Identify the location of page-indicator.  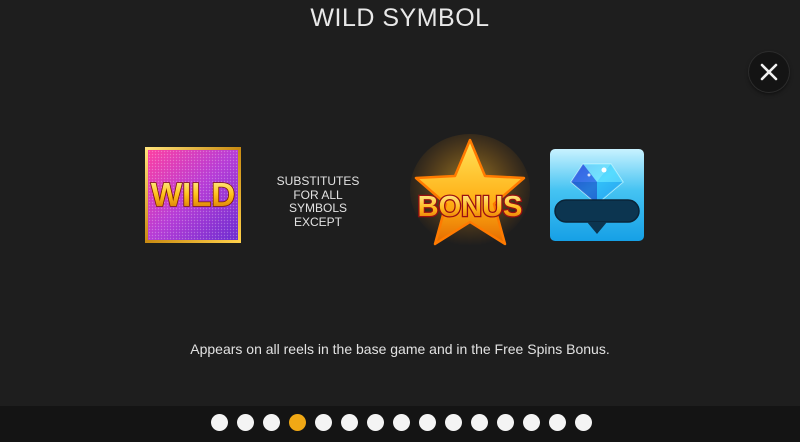
(401, 422).